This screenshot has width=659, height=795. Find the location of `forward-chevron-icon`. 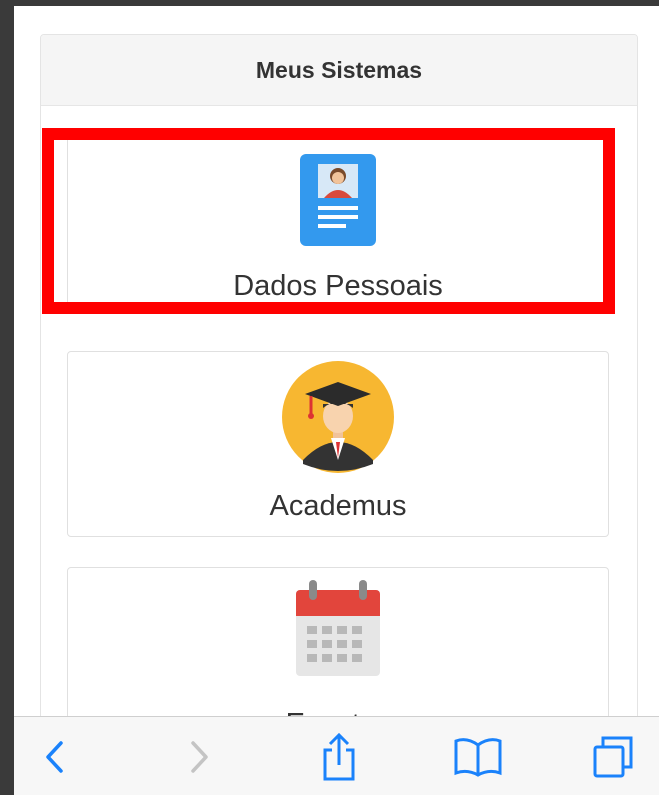

forward-chevron-icon is located at coordinates (199, 756).